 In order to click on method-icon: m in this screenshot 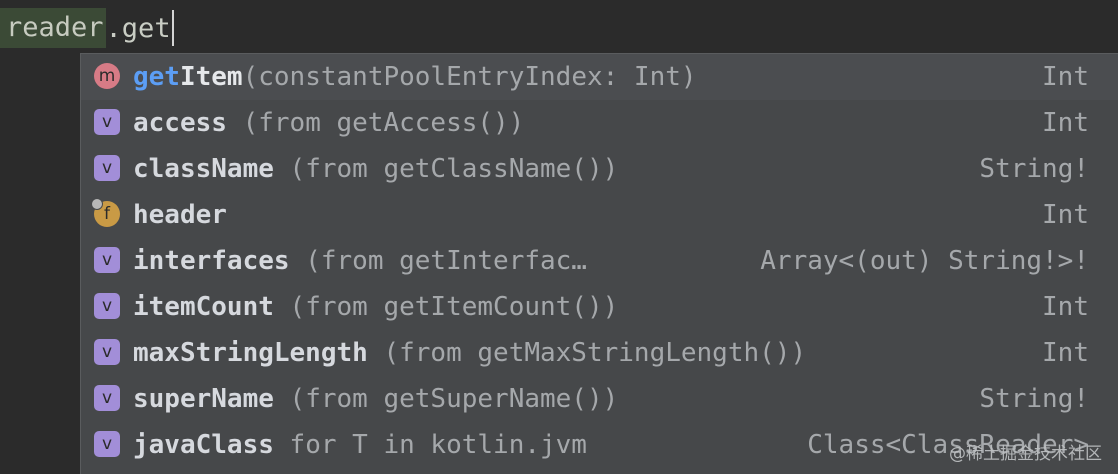, I will do `click(107, 76)`.